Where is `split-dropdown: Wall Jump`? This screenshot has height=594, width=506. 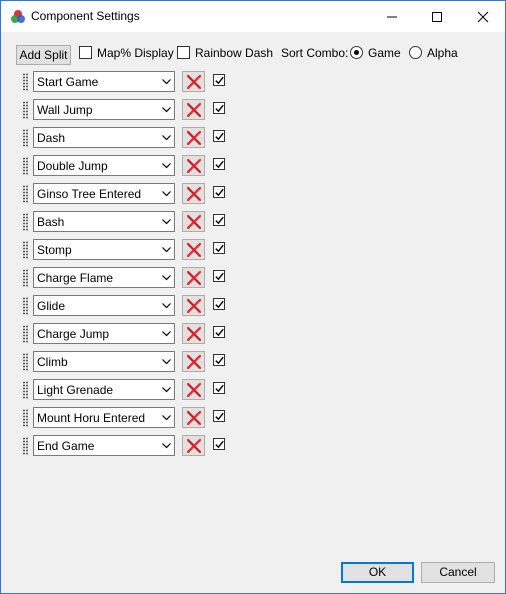
split-dropdown: Wall Jump is located at coordinates (104, 109).